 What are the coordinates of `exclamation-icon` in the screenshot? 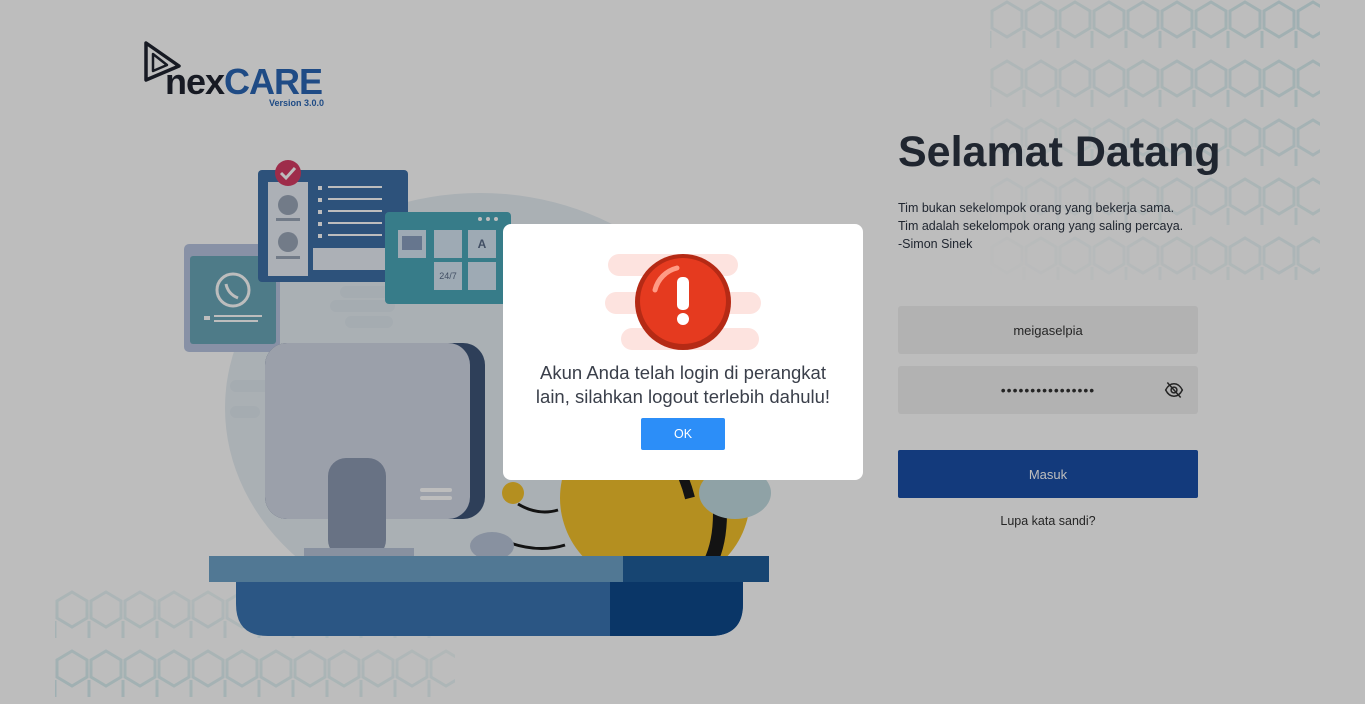 It's located at (683, 302).